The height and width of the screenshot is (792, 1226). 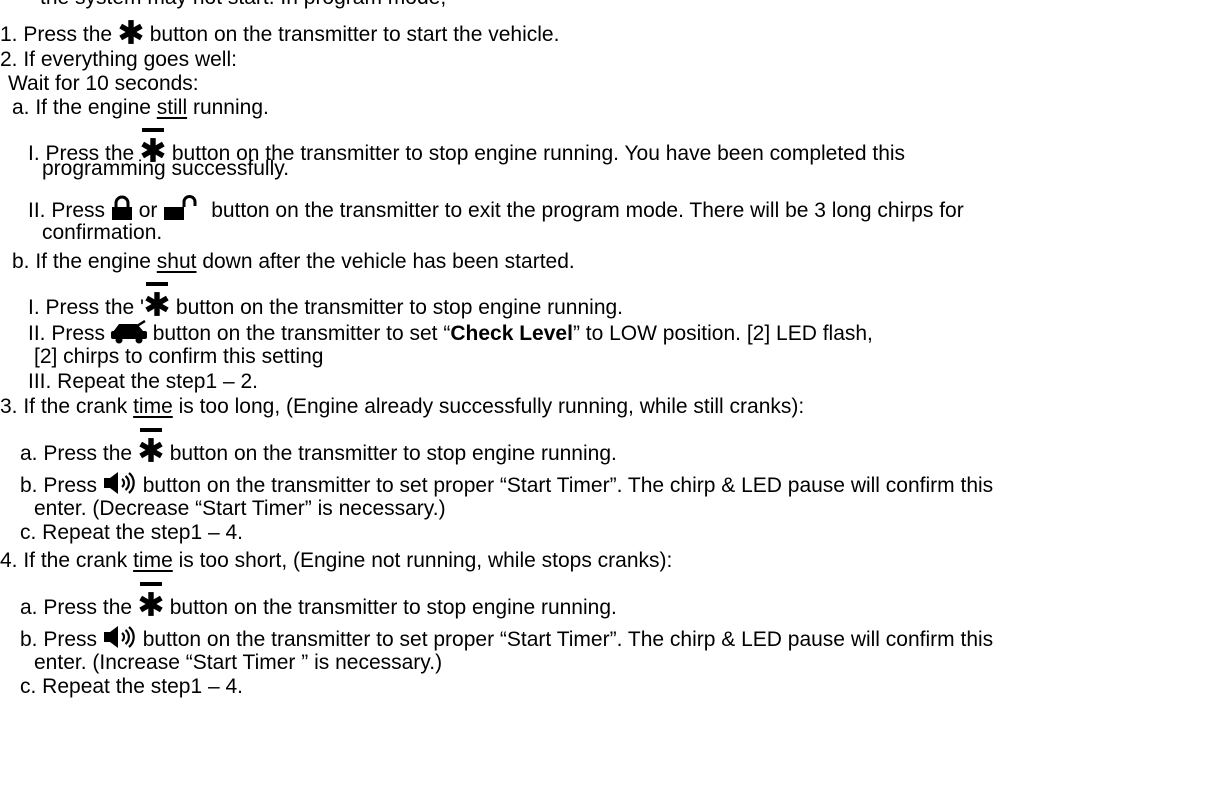 What do you see at coordinates (172, 107) in the screenshot?
I see `step-2a-underlined: still` at bounding box center [172, 107].